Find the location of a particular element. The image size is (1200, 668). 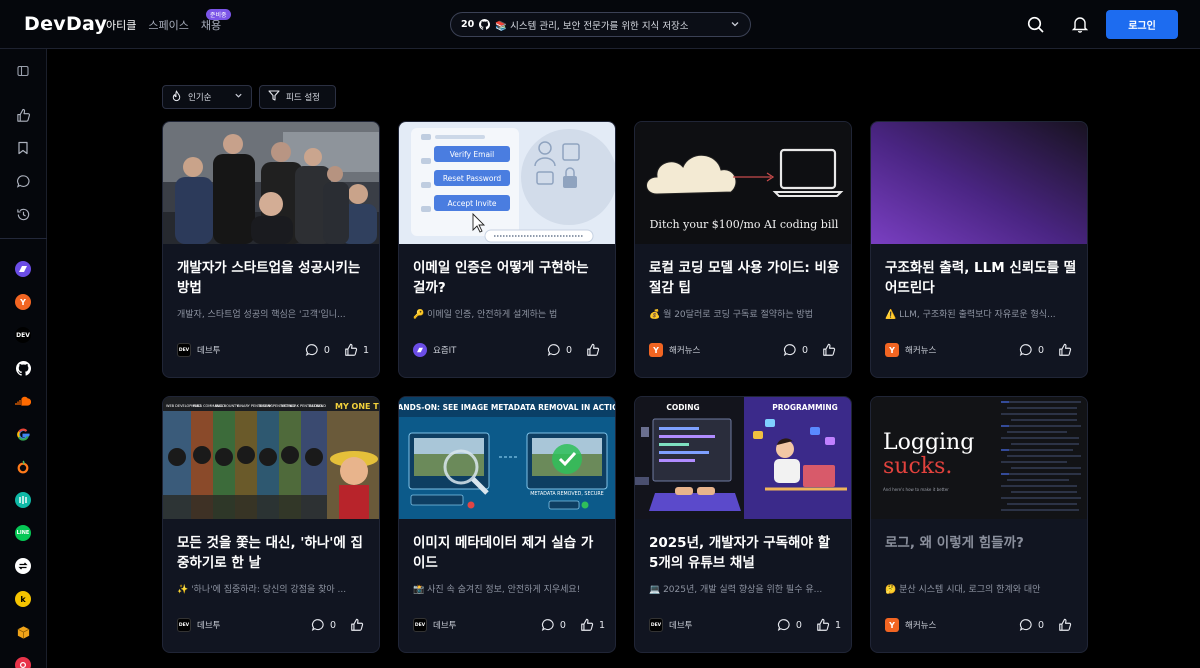

filter-icon is located at coordinates (274, 97).